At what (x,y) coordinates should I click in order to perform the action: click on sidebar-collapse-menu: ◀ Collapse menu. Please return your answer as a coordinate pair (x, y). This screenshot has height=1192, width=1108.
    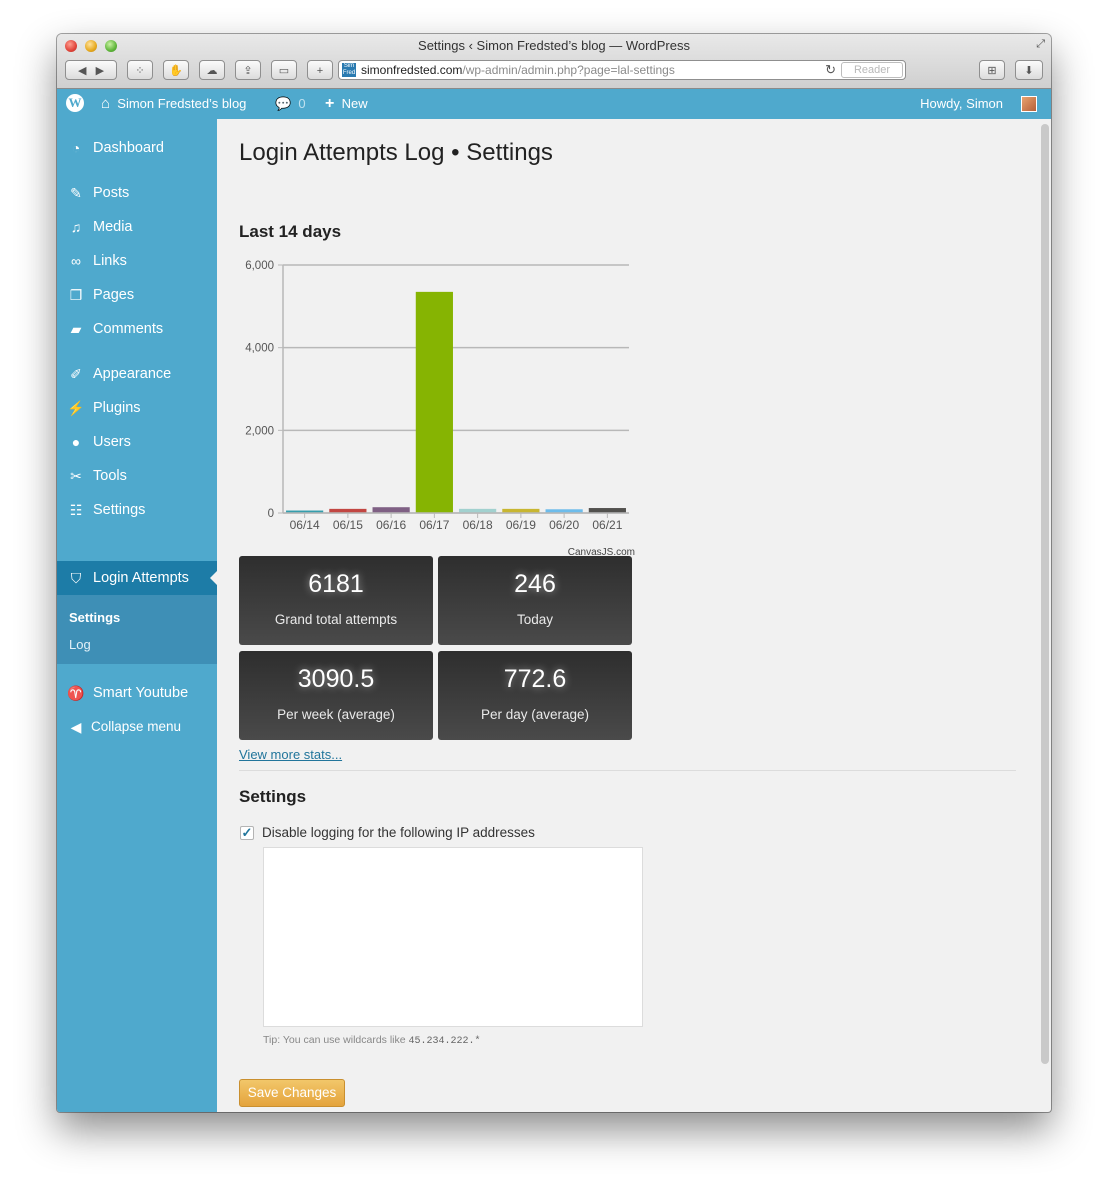
    Looking at the image, I should click on (137, 727).